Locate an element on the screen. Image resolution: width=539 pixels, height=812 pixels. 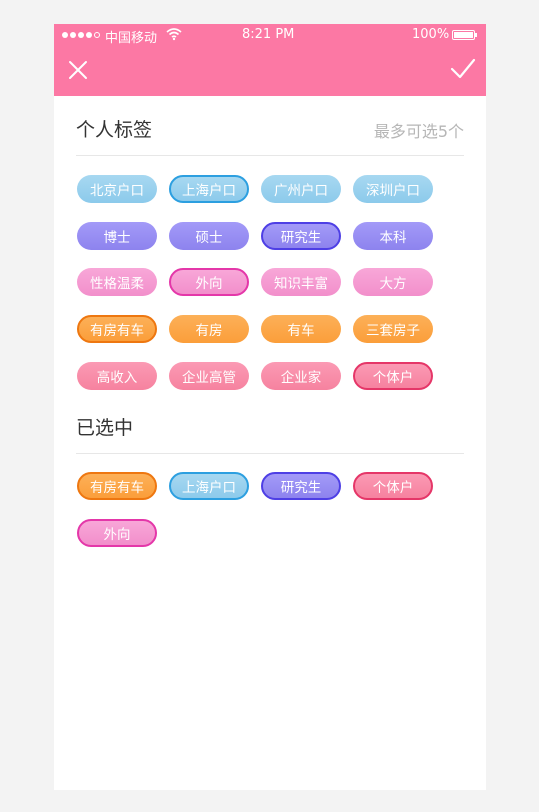
tag-option: 硕士 is located at coordinates (209, 235).